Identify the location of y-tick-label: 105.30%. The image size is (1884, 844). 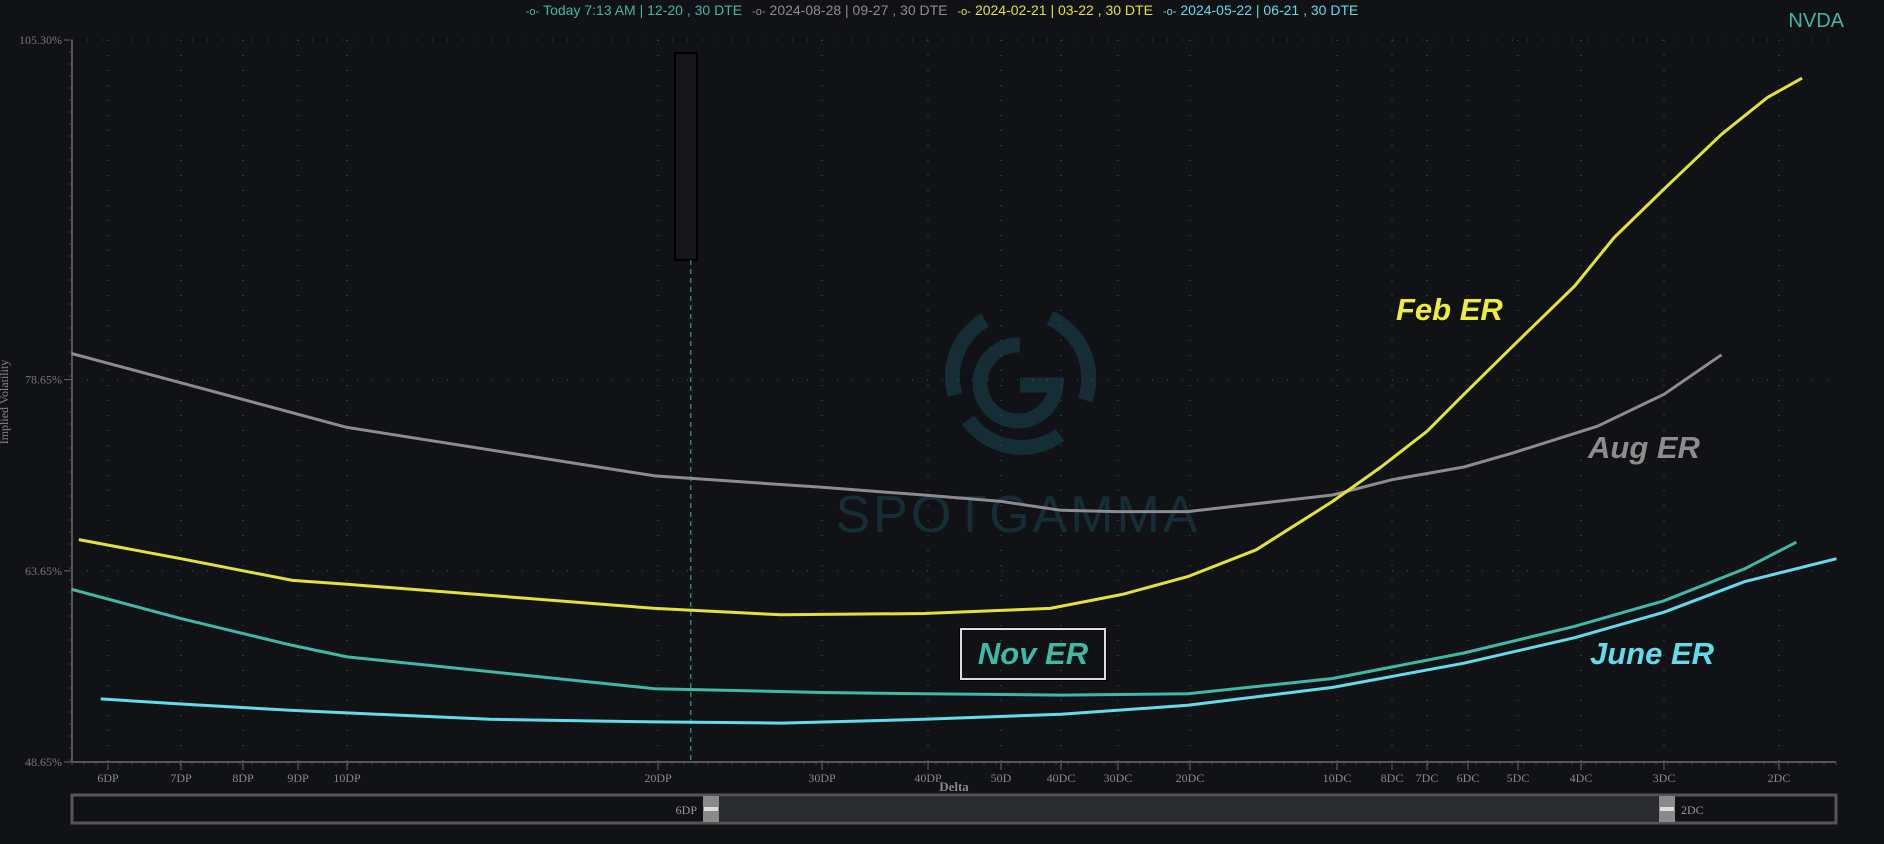
(40, 40).